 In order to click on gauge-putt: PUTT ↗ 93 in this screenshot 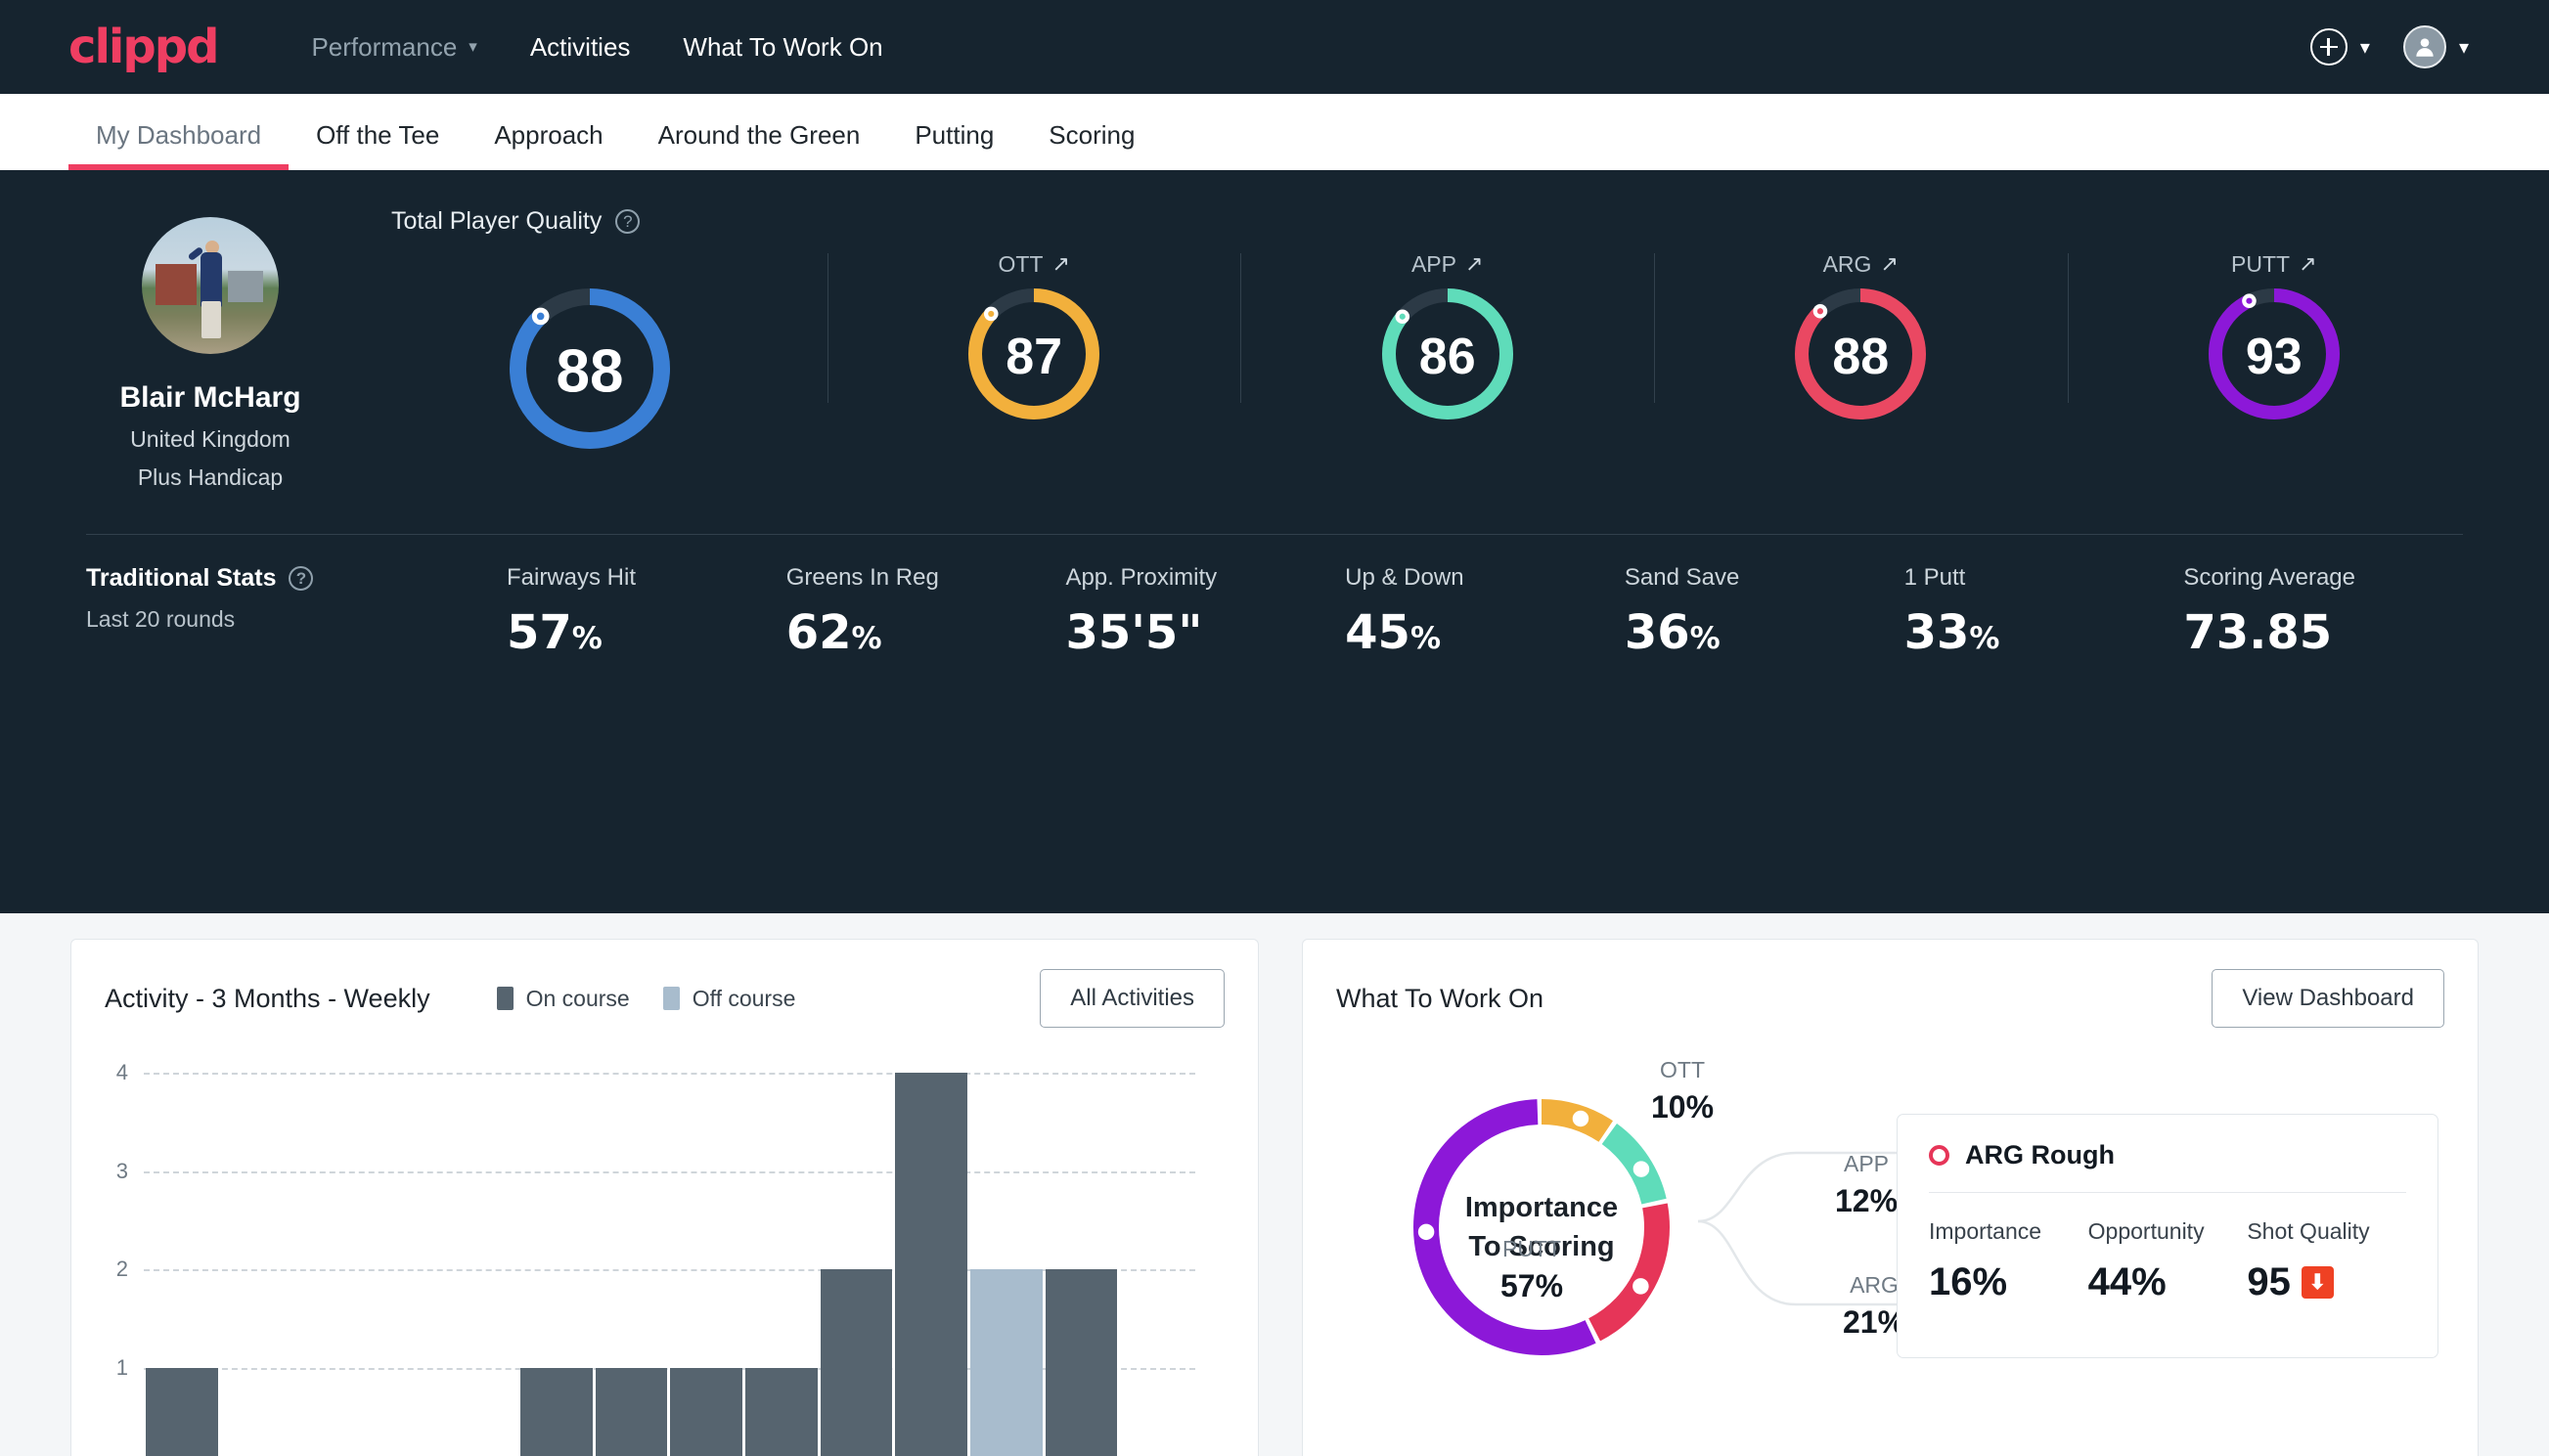, I will do `click(2275, 333)`.